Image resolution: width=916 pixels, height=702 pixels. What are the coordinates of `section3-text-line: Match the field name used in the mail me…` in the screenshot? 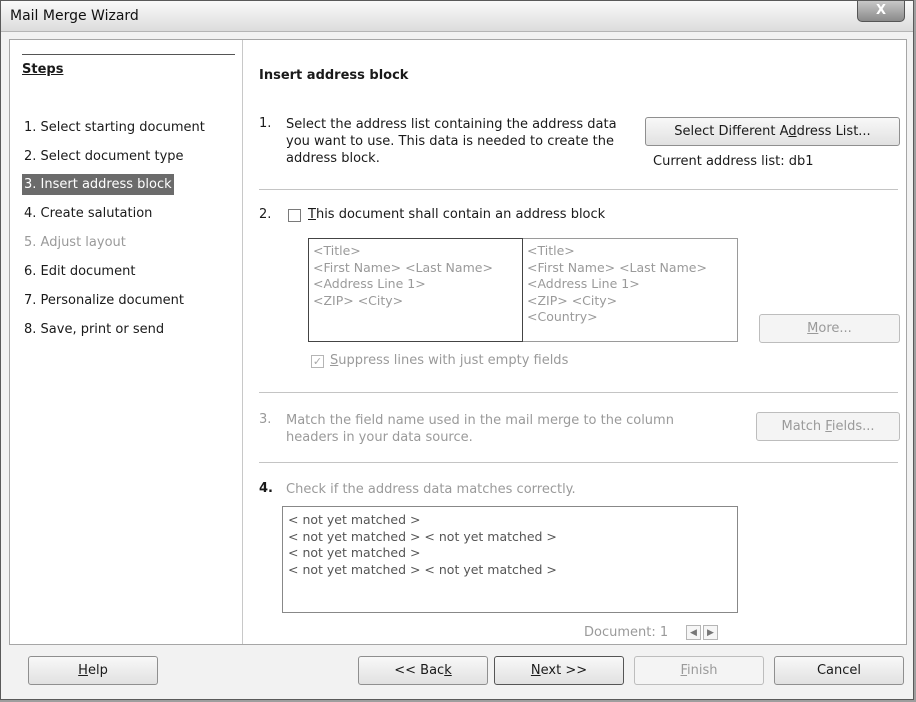 It's located at (480, 420).